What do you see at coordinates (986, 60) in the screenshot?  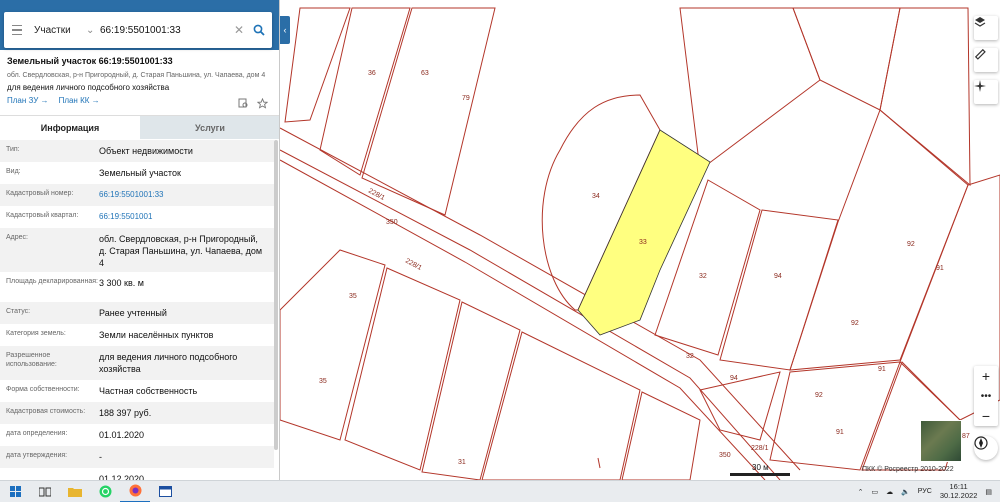 I see `measure-button` at bounding box center [986, 60].